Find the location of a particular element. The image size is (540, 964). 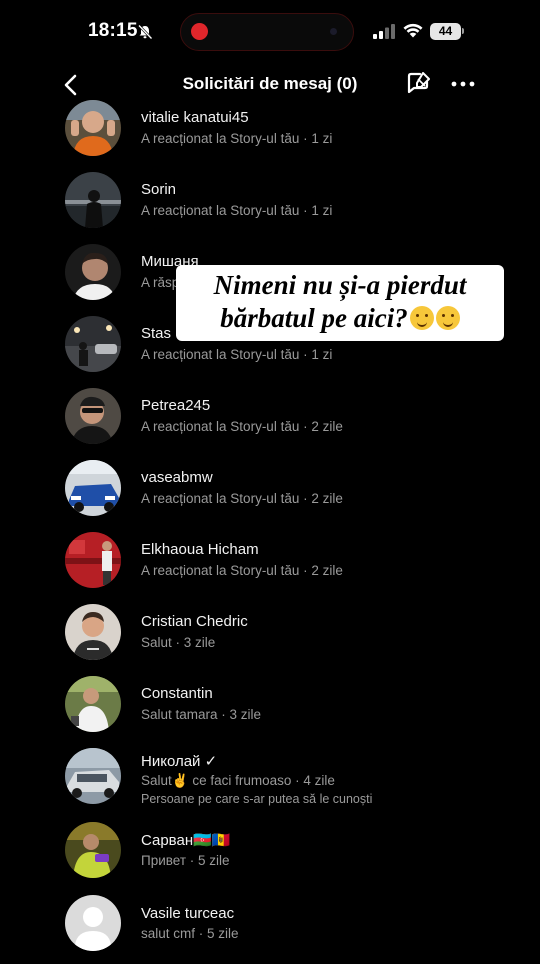

rofl-emoji-icon is located at coordinates (421, 318).